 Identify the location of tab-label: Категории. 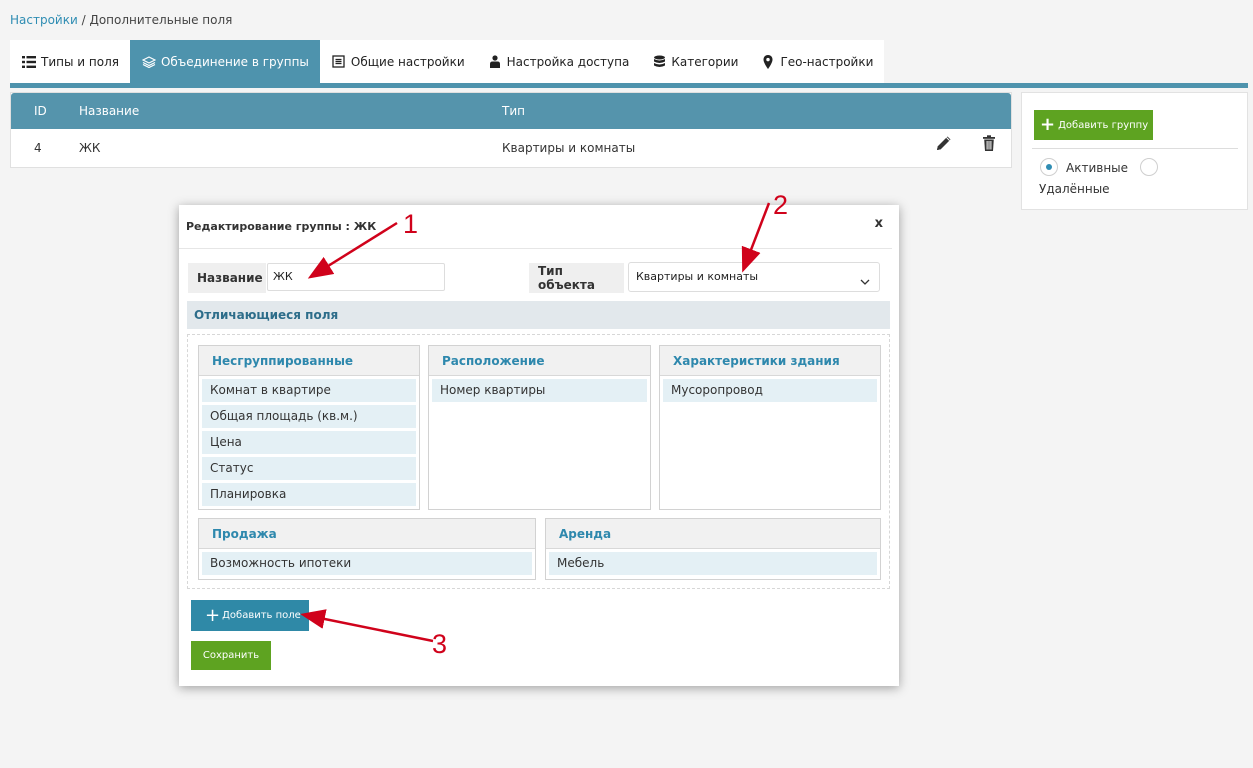
(705, 61).